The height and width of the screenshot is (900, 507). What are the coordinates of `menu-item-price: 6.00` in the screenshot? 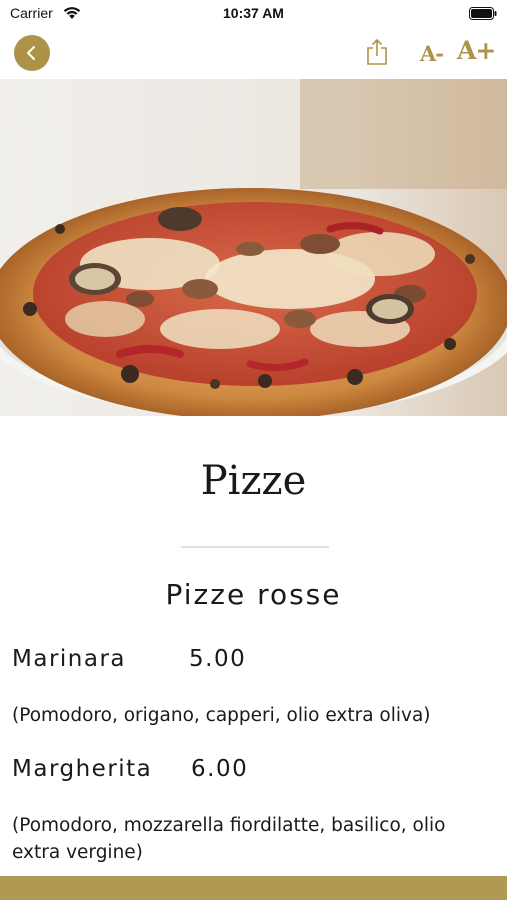 It's located at (220, 769).